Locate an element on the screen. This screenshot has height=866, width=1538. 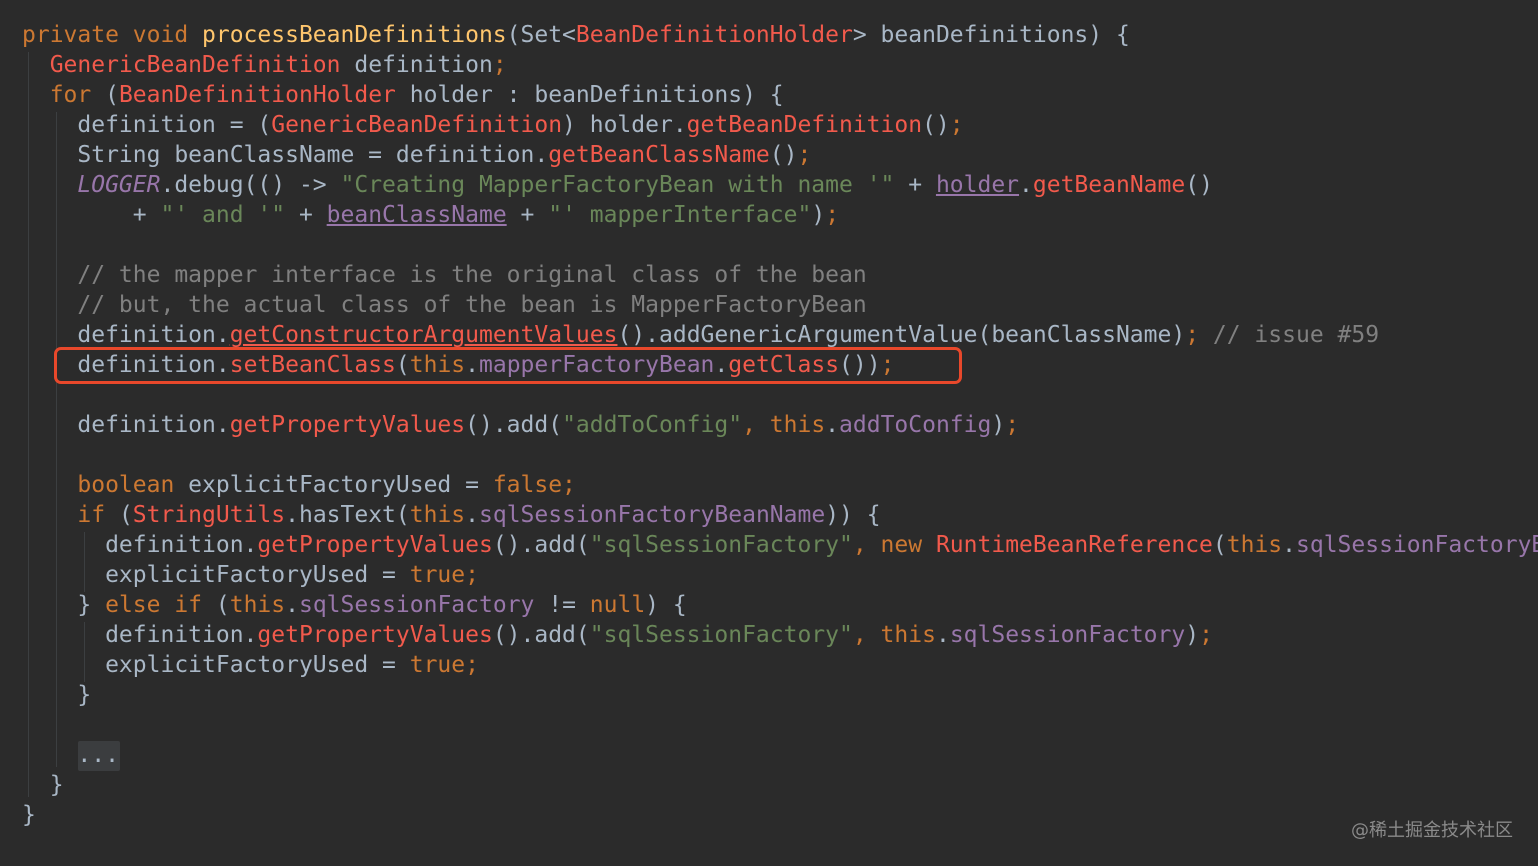
code-token: getBeanClassName is located at coordinates (659, 155).